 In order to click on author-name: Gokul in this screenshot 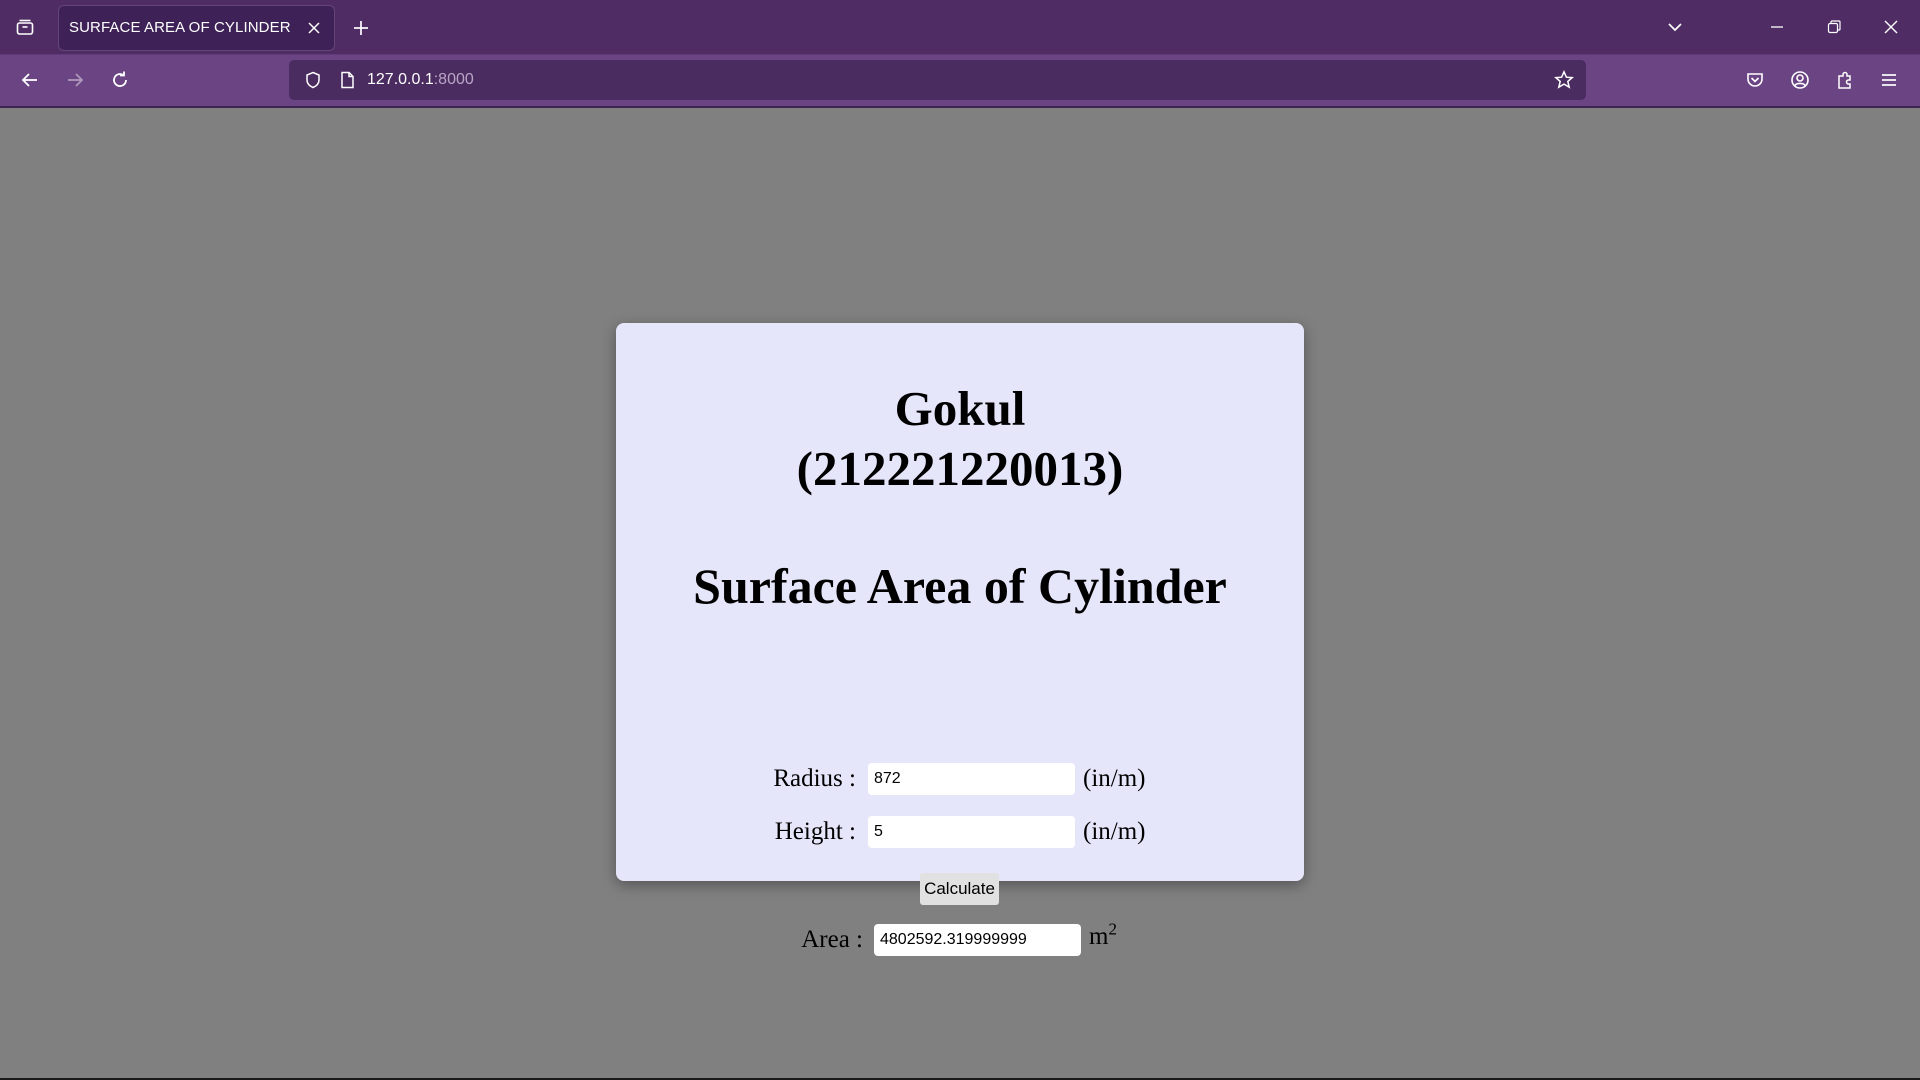, I will do `click(960, 408)`.